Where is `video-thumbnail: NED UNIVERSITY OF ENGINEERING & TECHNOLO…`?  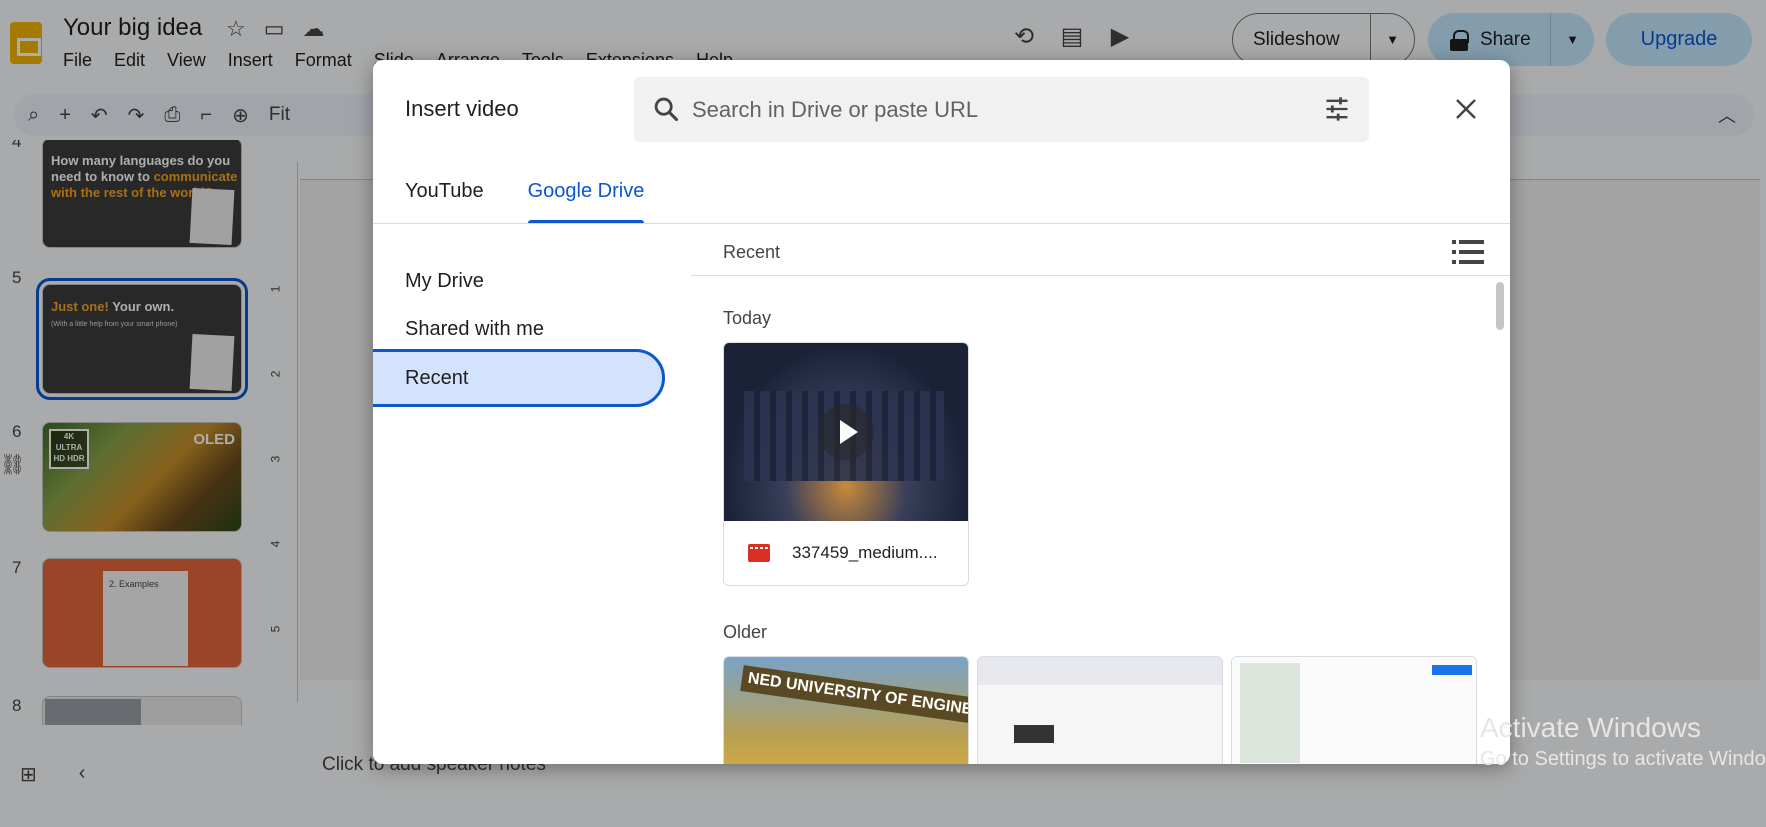
video-thumbnail: NED UNIVERSITY OF ENGINEERING & TECHNOLO… is located at coordinates (846, 710).